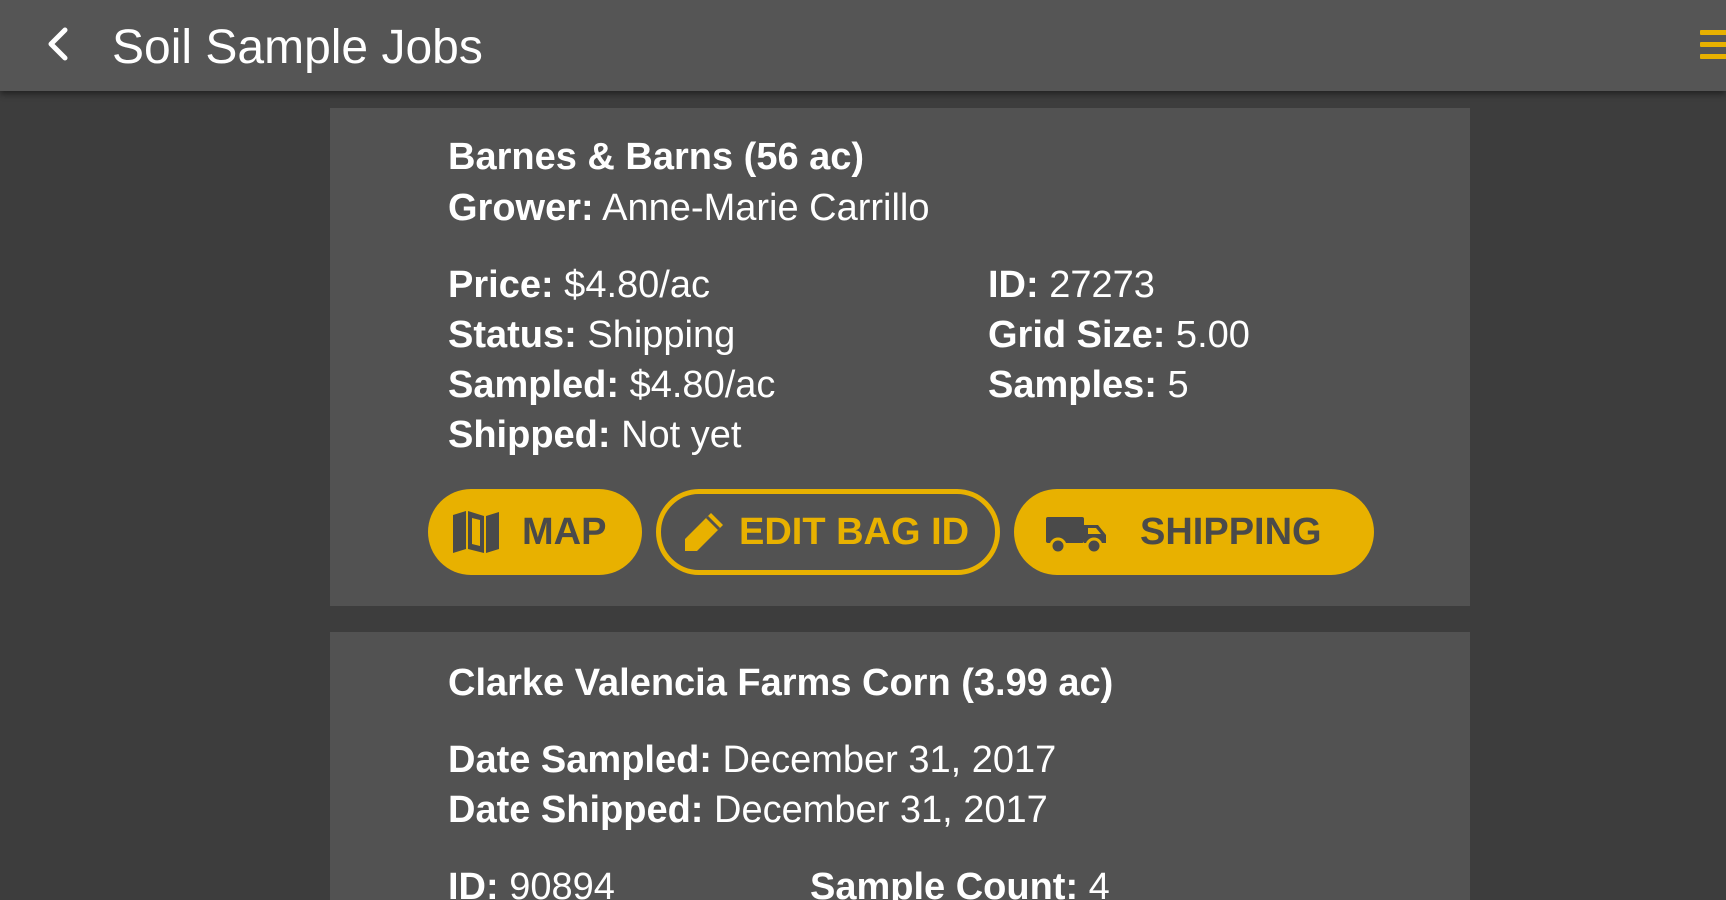  Describe the element at coordinates (1077, 532) in the screenshot. I see `truck-icon` at that location.